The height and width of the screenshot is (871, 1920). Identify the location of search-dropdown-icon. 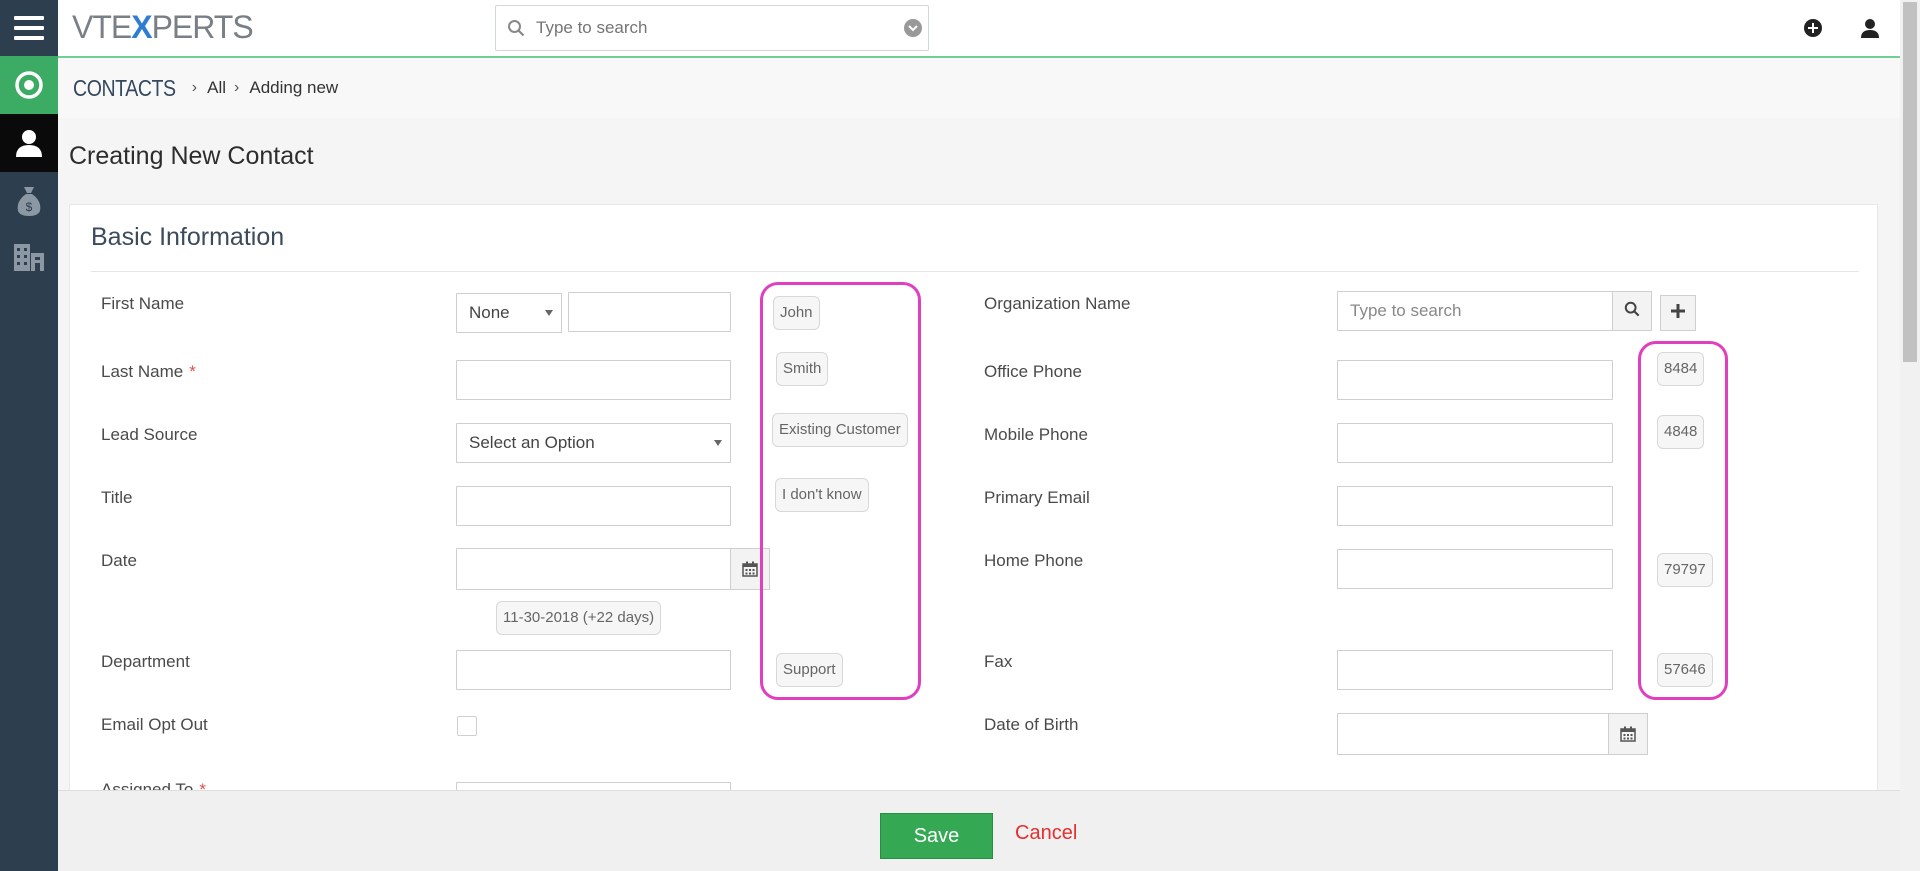
(913, 28).